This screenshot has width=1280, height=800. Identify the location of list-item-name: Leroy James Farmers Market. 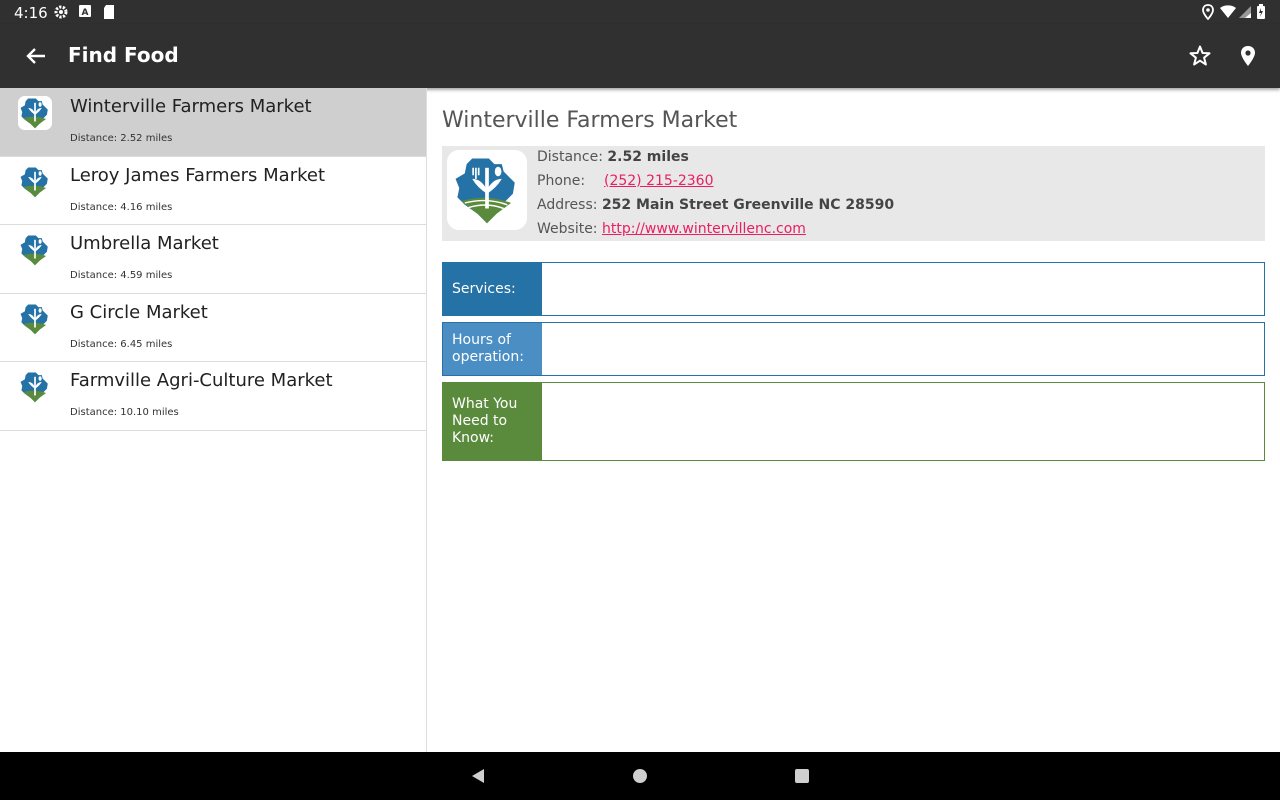
(198, 175).